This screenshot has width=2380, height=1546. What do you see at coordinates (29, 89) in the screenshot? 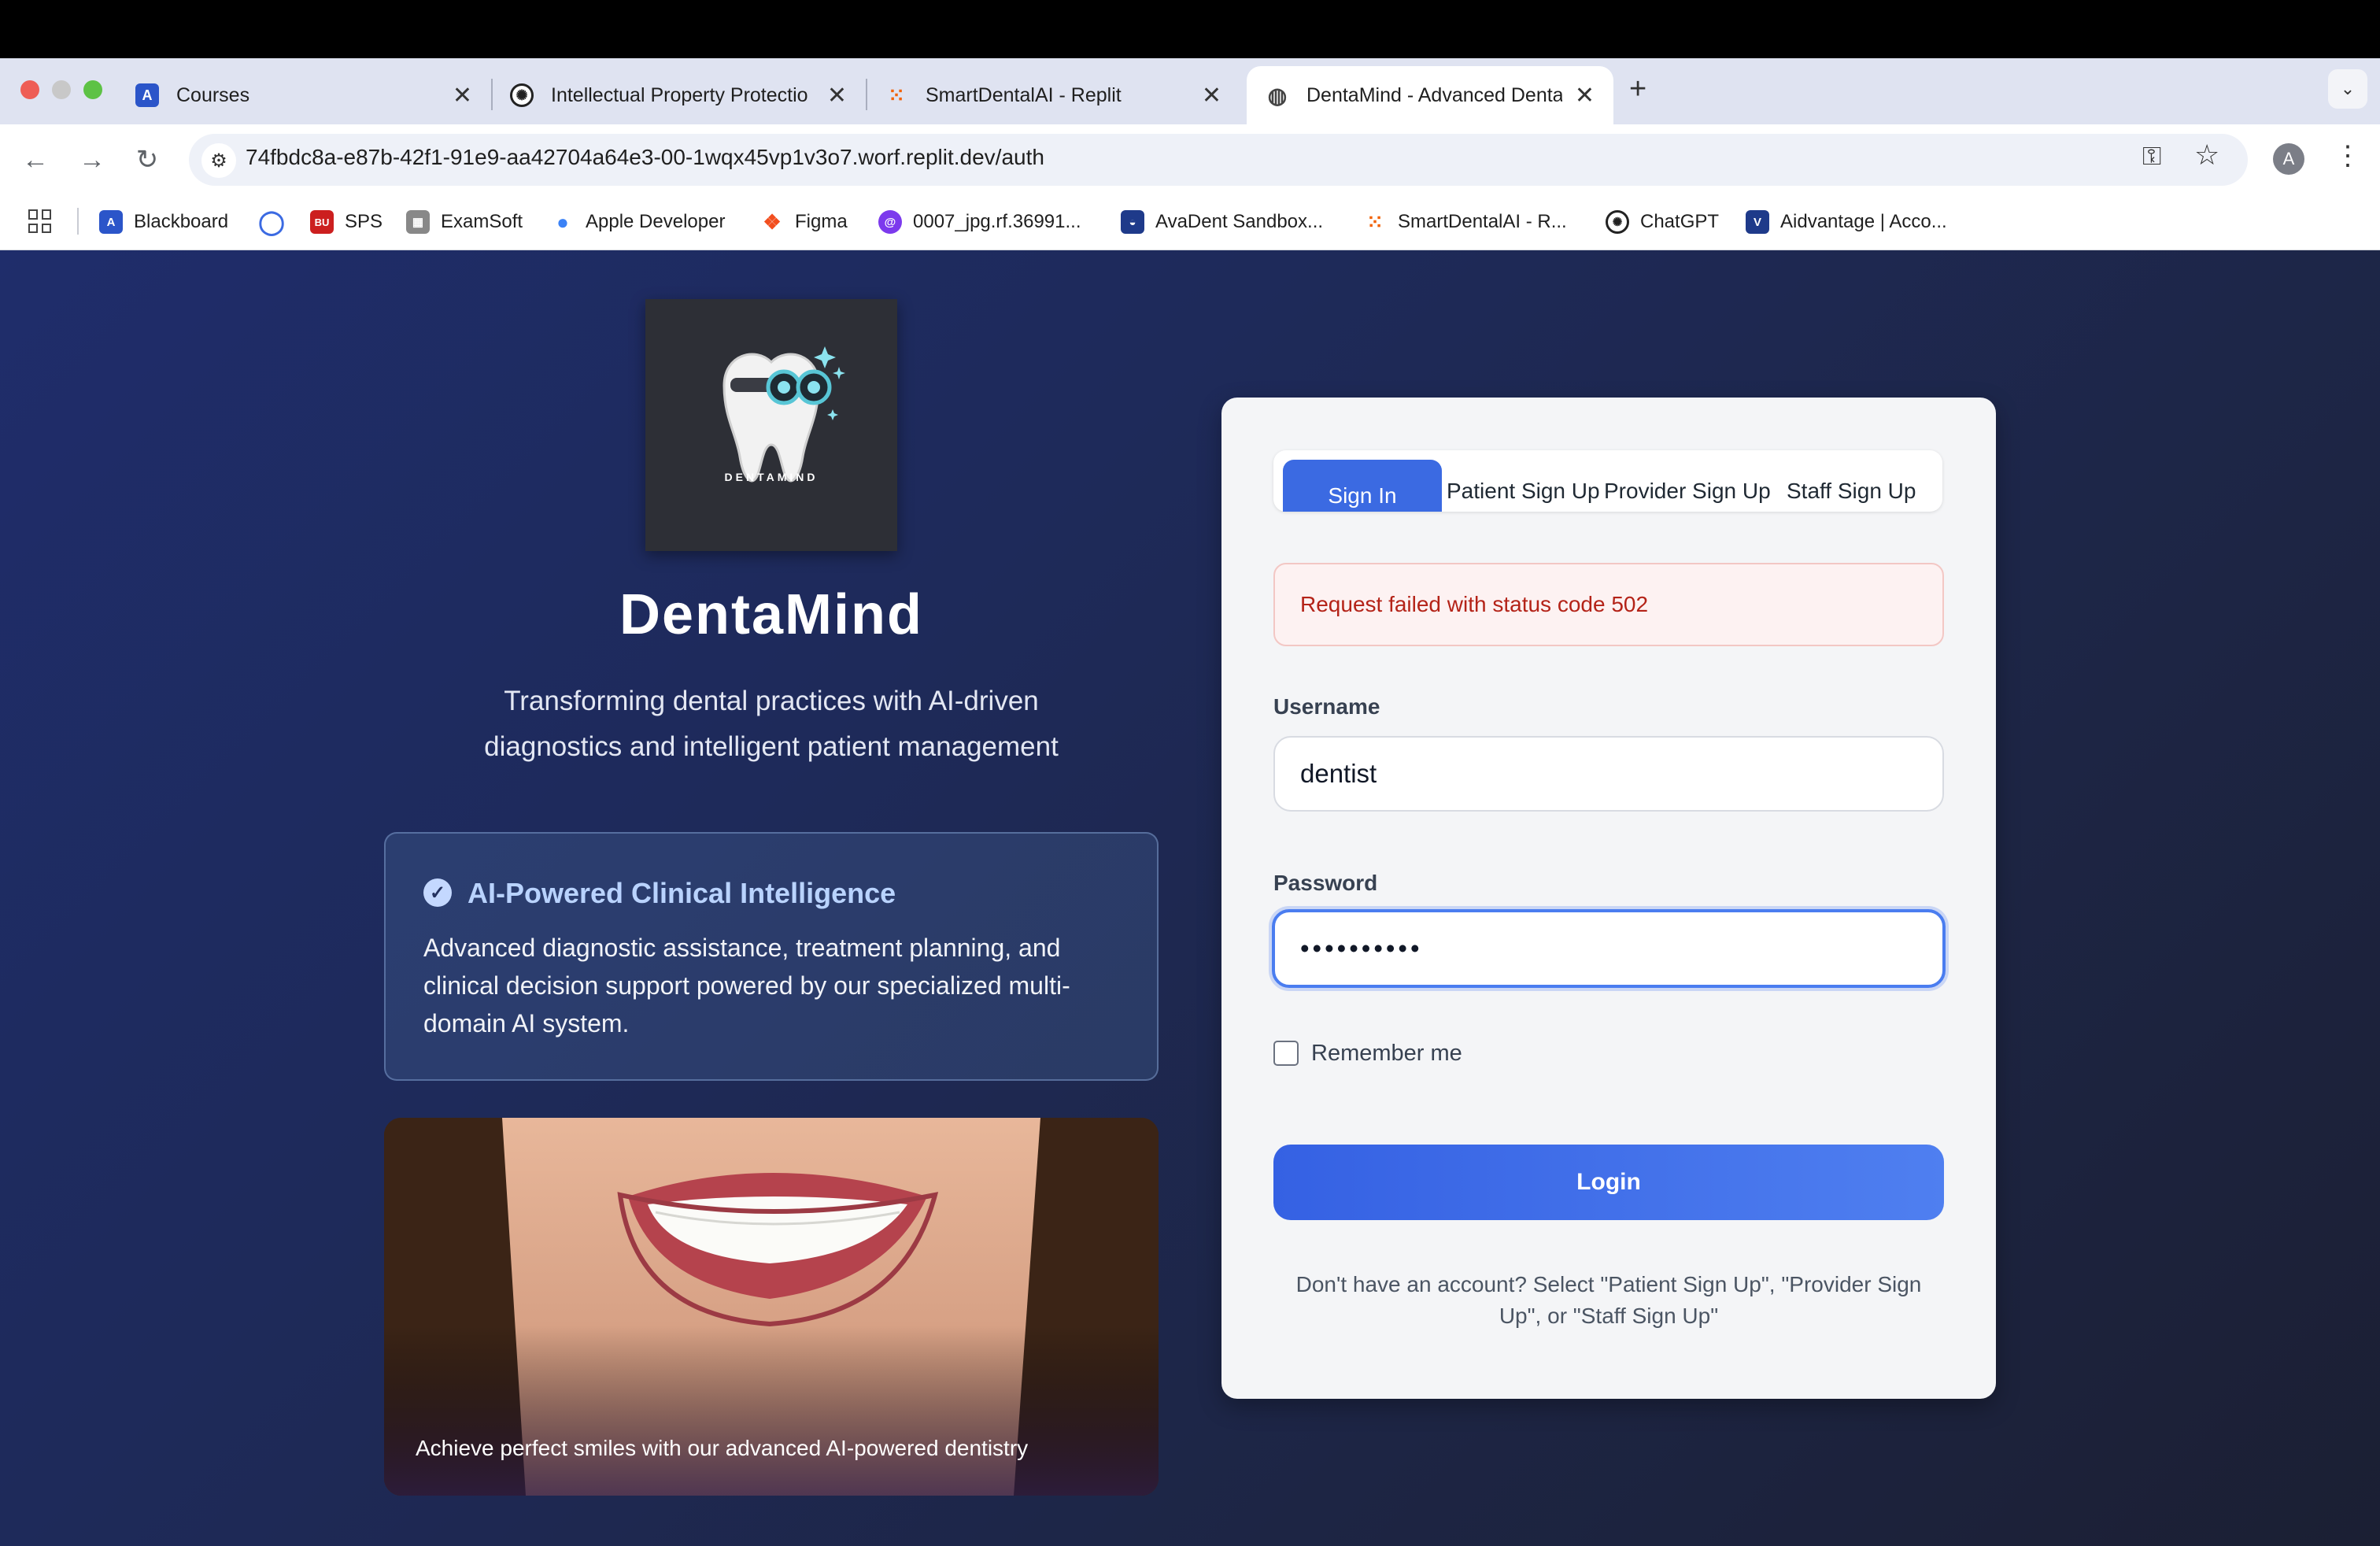
I see `close-window-button` at bounding box center [29, 89].